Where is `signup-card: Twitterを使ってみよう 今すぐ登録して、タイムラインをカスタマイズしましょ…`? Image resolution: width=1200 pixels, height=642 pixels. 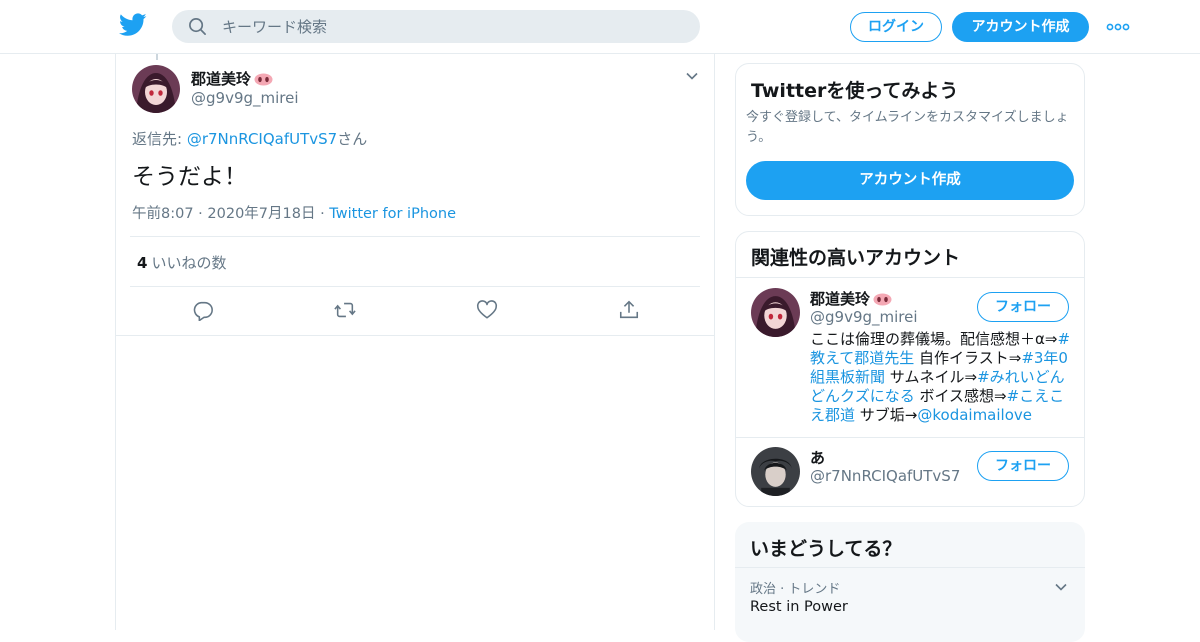 signup-card: Twitterを使ってみよう 今すぐ登録して、タイムラインをカスタマイズしましょ… is located at coordinates (910, 139).